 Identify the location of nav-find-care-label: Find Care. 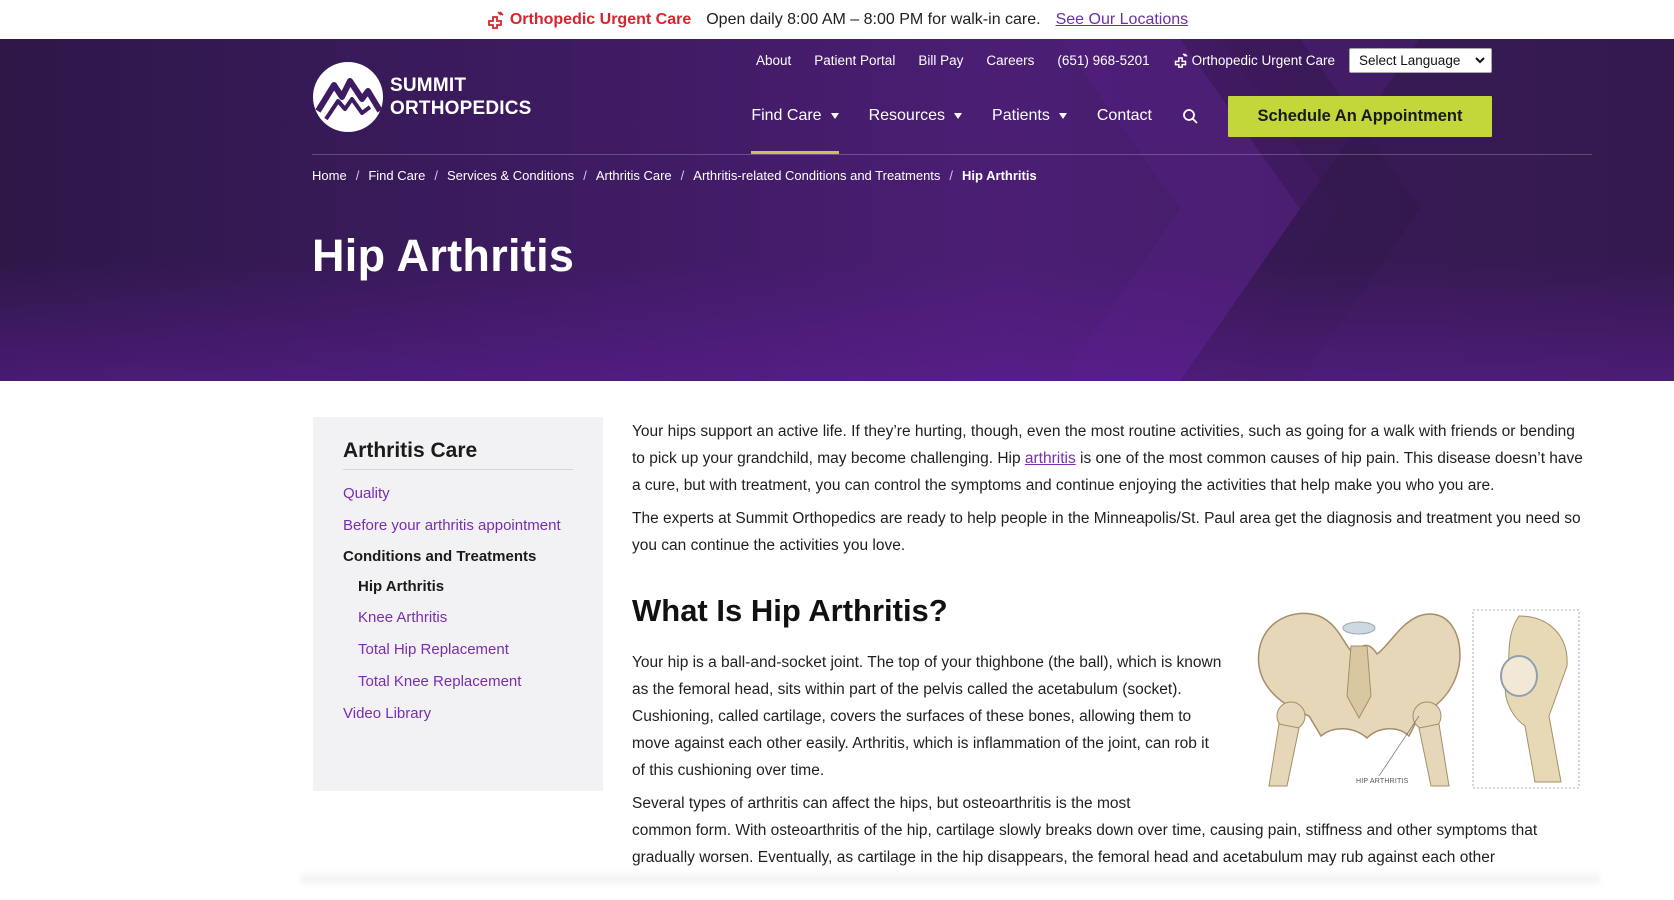
(786, 115).